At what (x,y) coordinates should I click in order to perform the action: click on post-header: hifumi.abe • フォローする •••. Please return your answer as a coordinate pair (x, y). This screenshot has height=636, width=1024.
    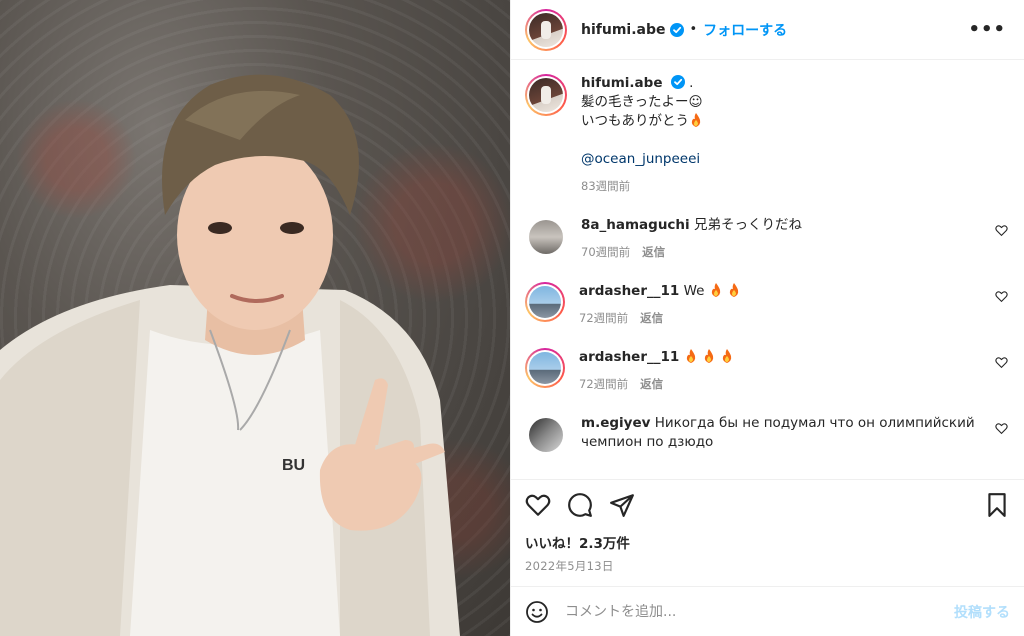
    Looking at the image, I should click on (767, 30).